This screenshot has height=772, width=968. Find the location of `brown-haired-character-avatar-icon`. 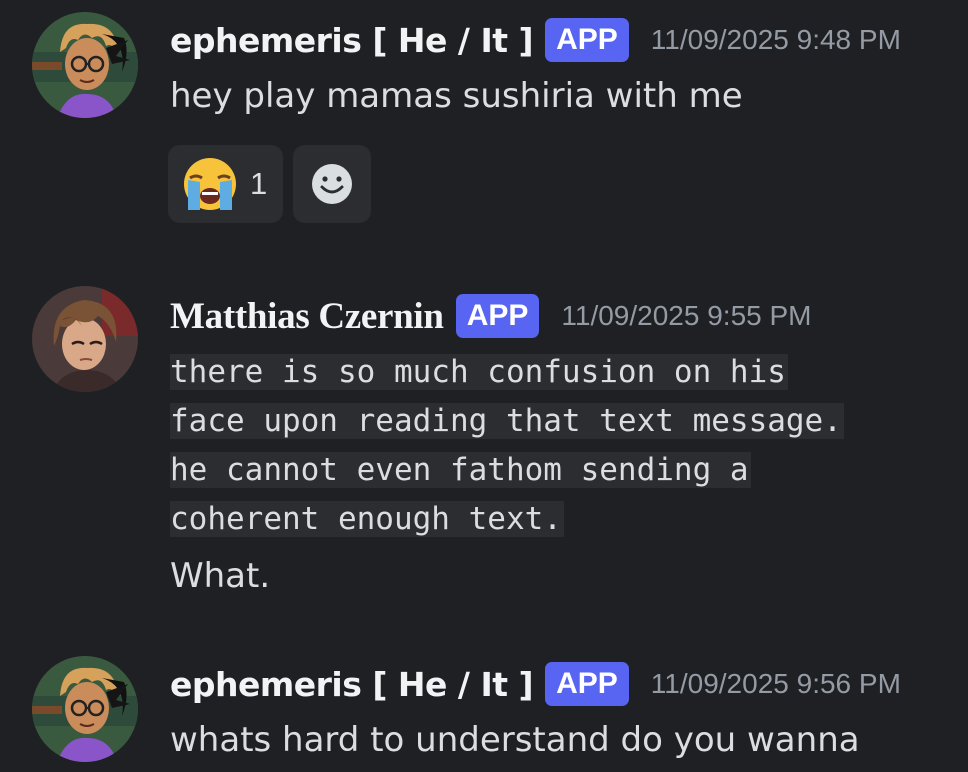

brown-haired-character-avatar-icon is located at coordinates (85, 339).